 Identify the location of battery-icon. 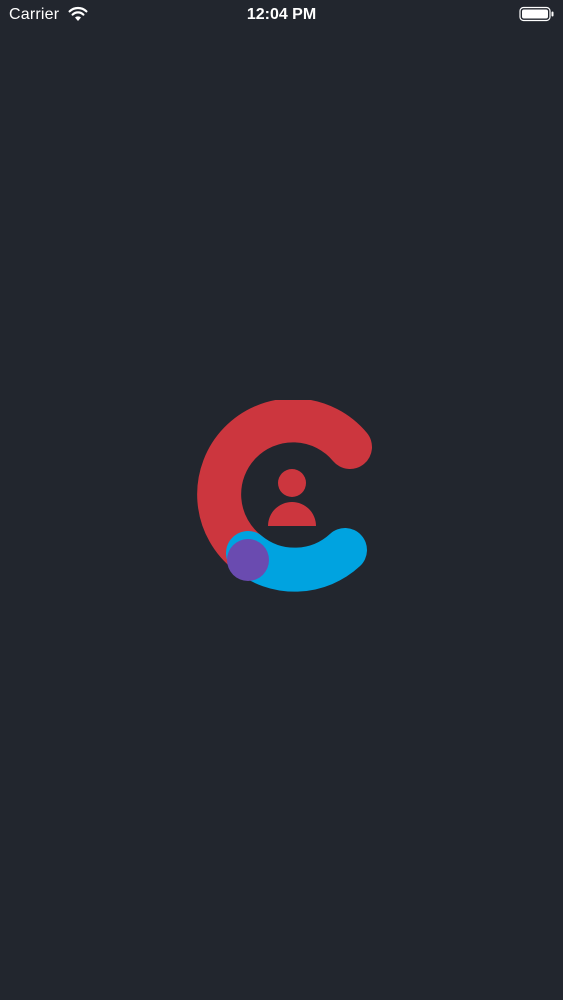
(536, 14).